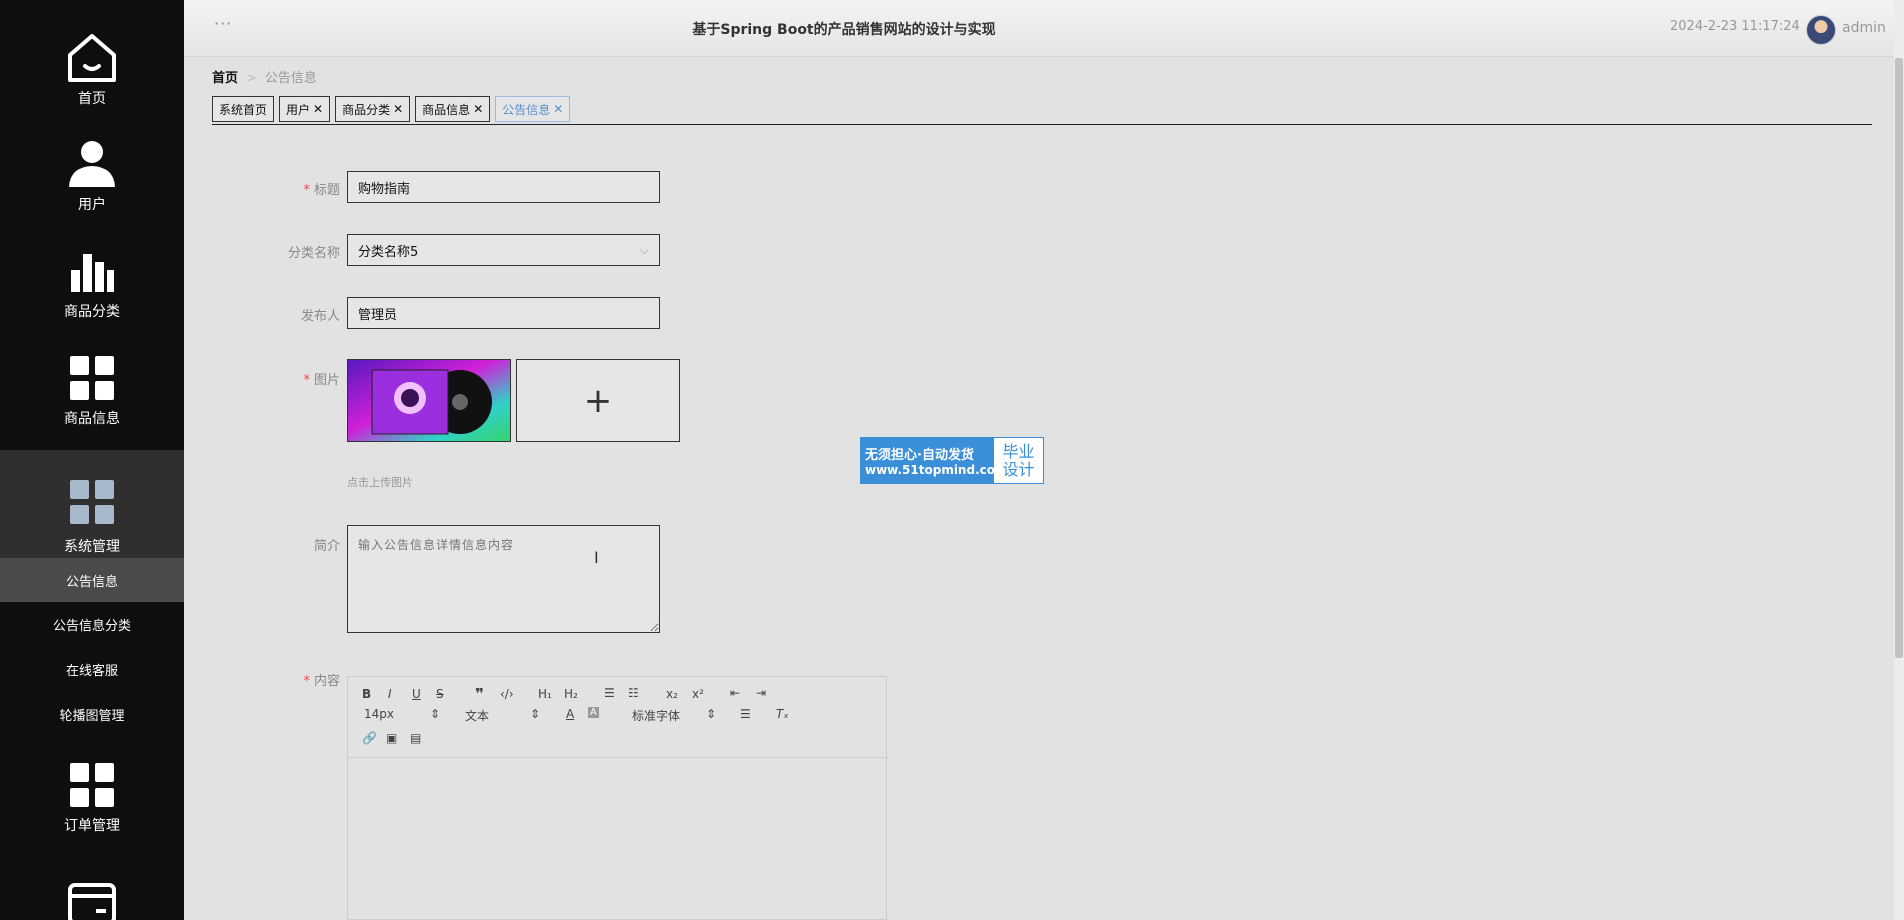 The width and height of the screenshot is (1904, 920). What do you see at coordinates (609, 693) in the screenshot?
I see `ordered-list-icon: ☰` at bounding box center [609, 693].